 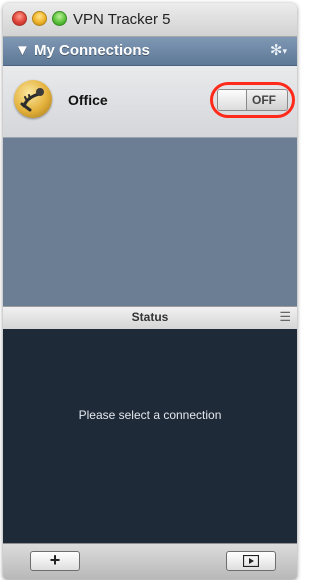 I want to click on window-title: VPN Tracker 5, so click(x=122, y=19).